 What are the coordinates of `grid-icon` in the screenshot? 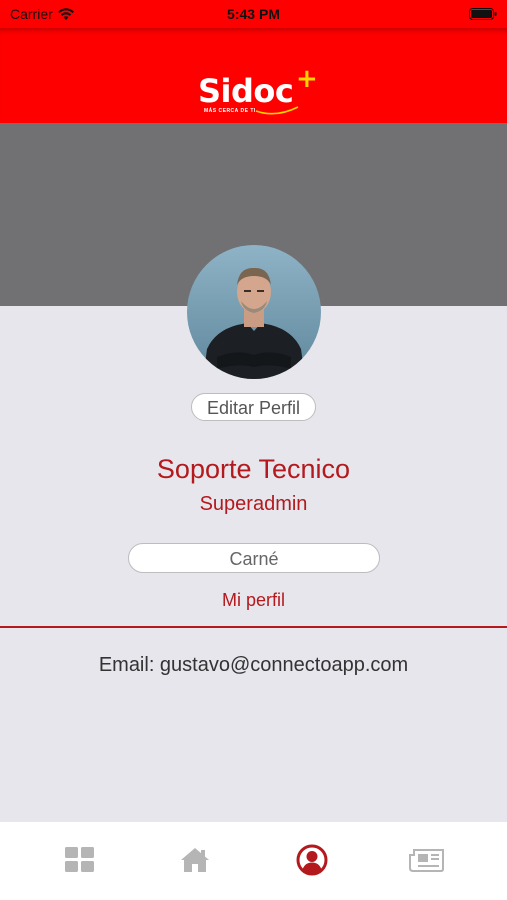 It's located at (79, 859).